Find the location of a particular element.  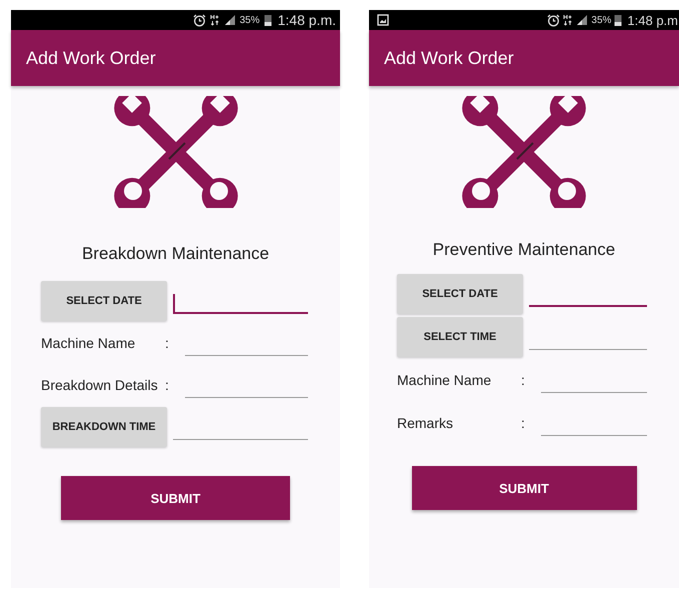

clock-time: 1:48 p.m is located at coordinates (652, 20).